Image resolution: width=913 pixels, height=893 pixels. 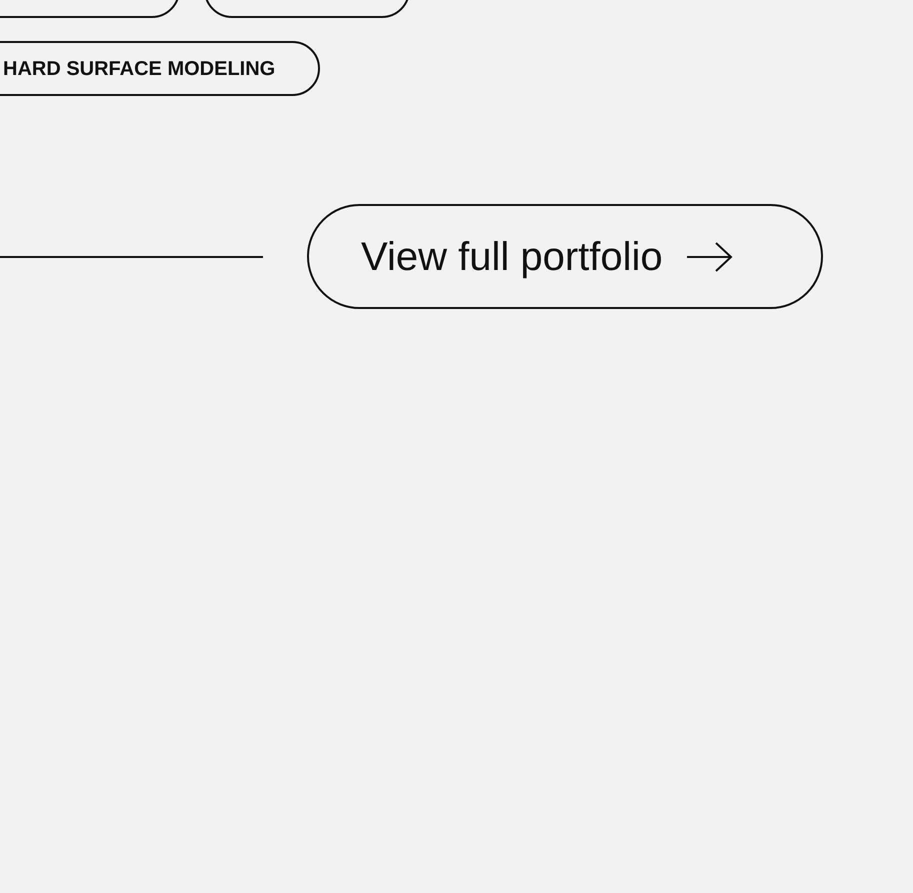 I want to click on view-portfolio-button: View full portfolio, so click(x=565, y=256).